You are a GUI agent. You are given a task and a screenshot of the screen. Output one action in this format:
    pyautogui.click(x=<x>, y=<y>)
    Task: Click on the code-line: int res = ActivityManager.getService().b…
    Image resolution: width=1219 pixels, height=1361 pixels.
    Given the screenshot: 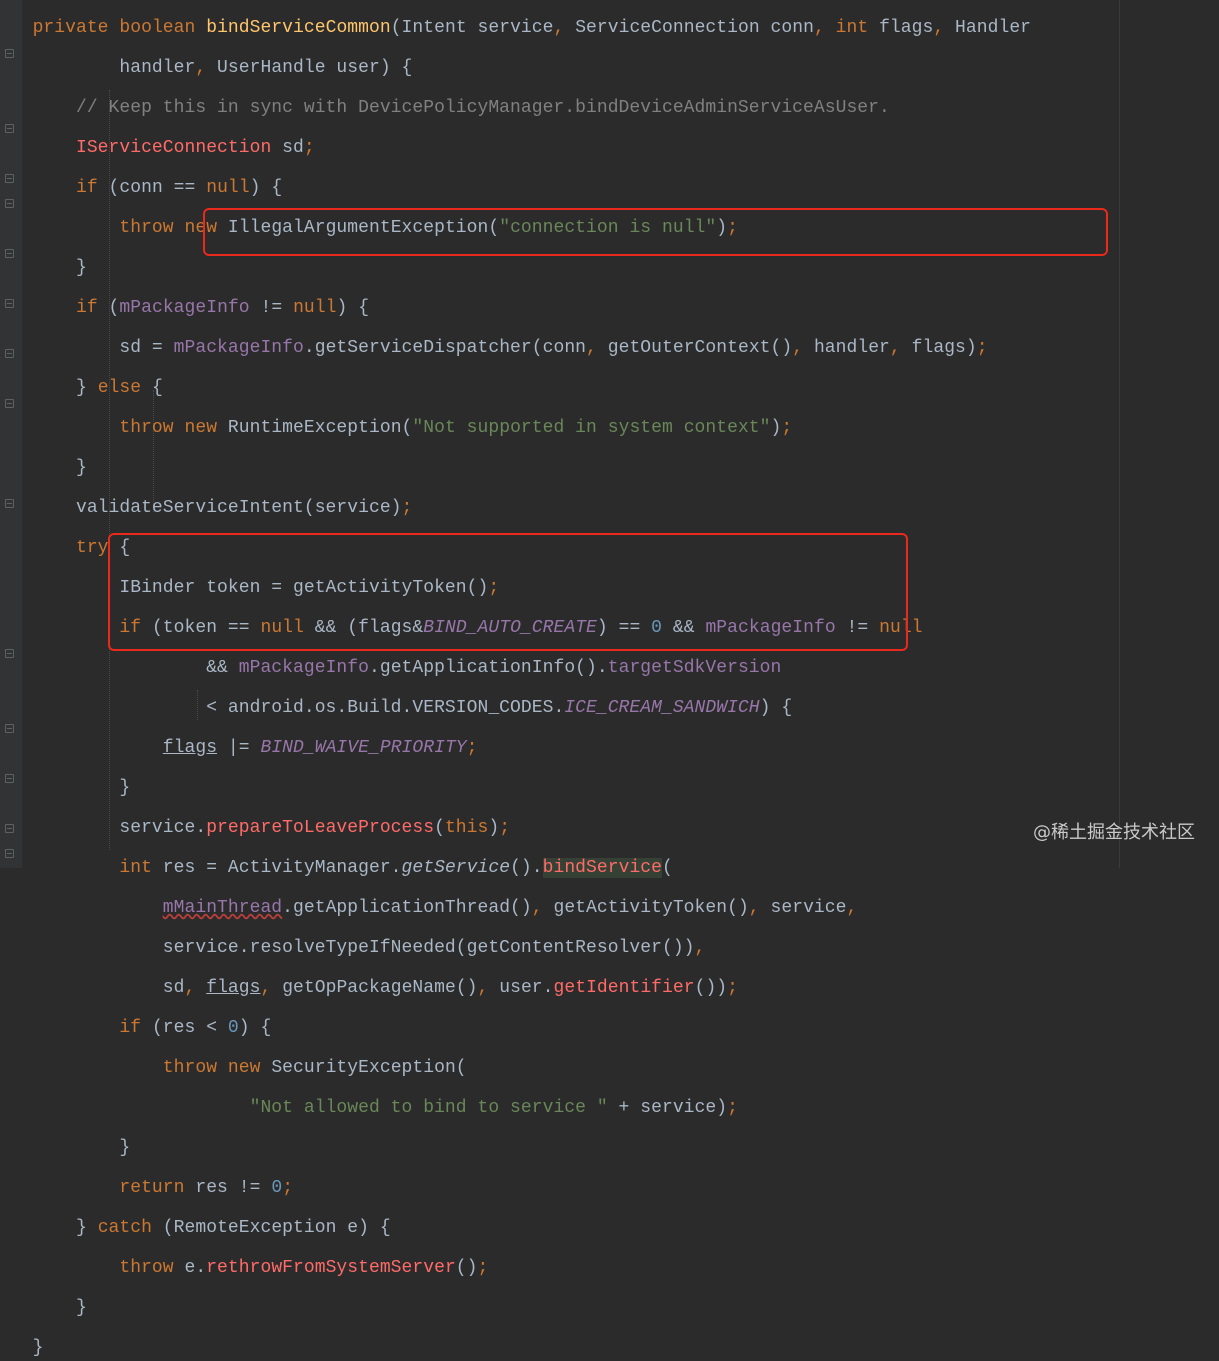 What is the action you would take?
    pyautogui.click(x=515, y=868)
    